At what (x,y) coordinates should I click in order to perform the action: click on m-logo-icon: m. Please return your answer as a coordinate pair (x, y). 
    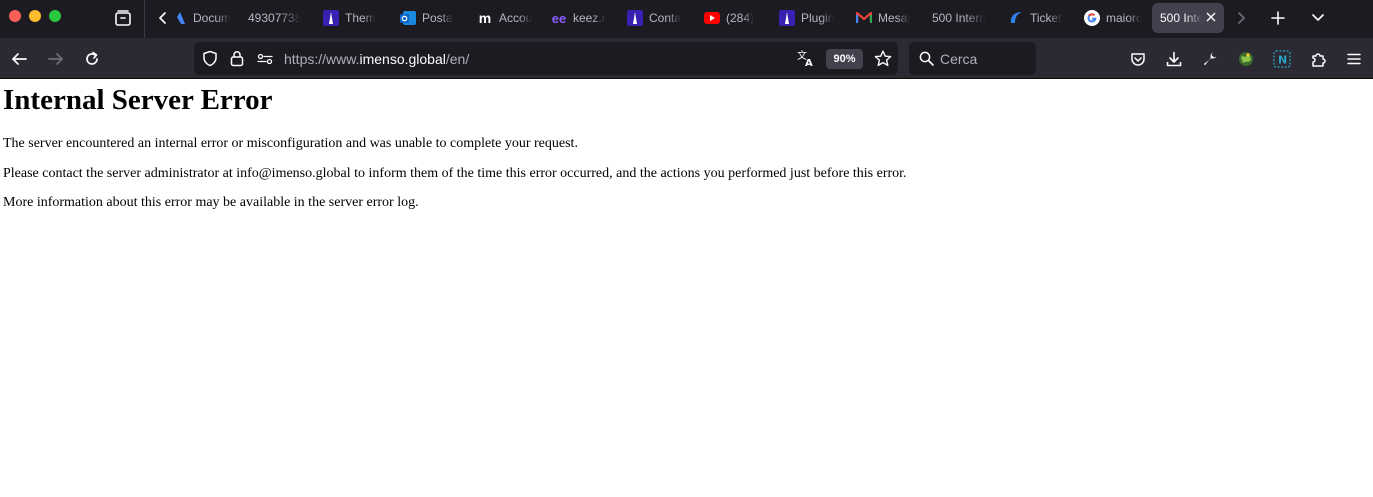
    Looking at the image, I should click on (485, 18).